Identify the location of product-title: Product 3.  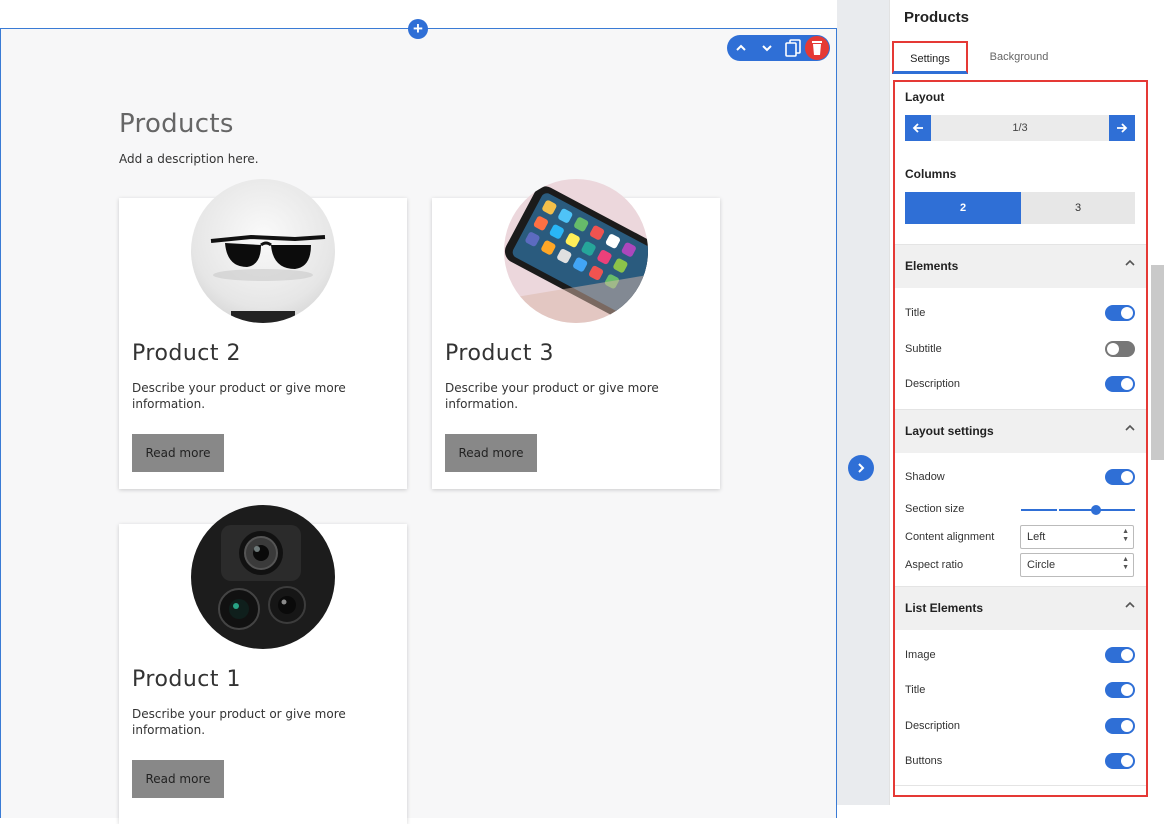
(499, 353).